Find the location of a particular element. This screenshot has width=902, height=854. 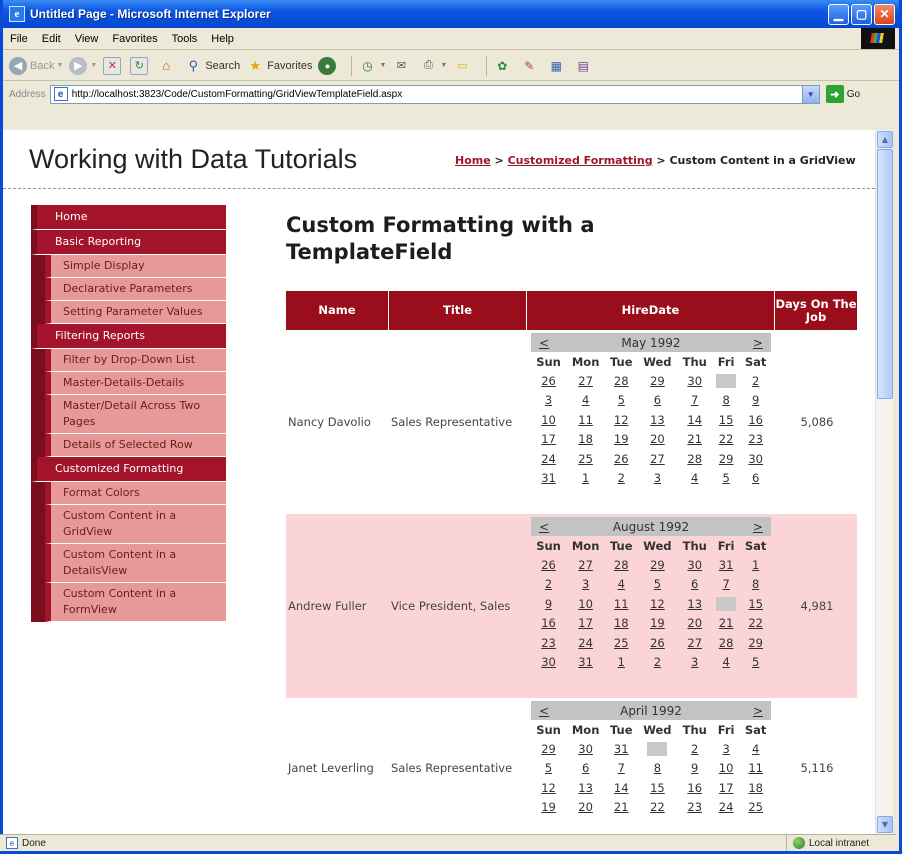

extra-button: ▤ is located at coordinates (584, 66).